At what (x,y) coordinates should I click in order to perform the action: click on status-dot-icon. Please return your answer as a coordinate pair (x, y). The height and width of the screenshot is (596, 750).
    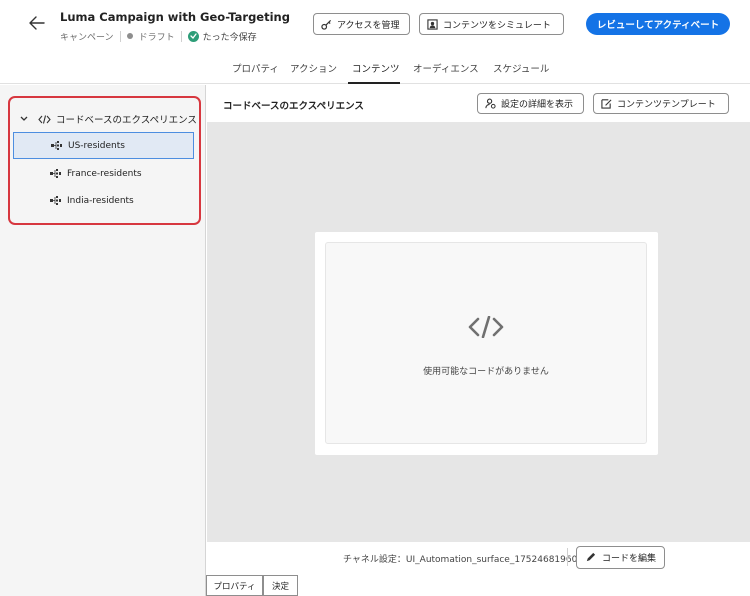
    Looking at the image, I should click on (129, 36).